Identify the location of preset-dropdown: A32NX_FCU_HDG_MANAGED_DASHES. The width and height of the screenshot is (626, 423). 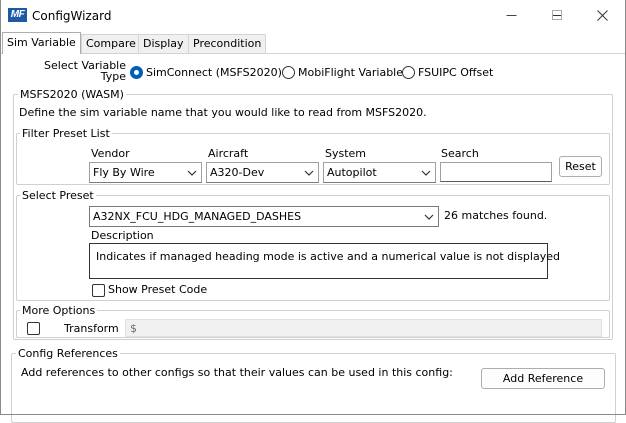
(264, 216).